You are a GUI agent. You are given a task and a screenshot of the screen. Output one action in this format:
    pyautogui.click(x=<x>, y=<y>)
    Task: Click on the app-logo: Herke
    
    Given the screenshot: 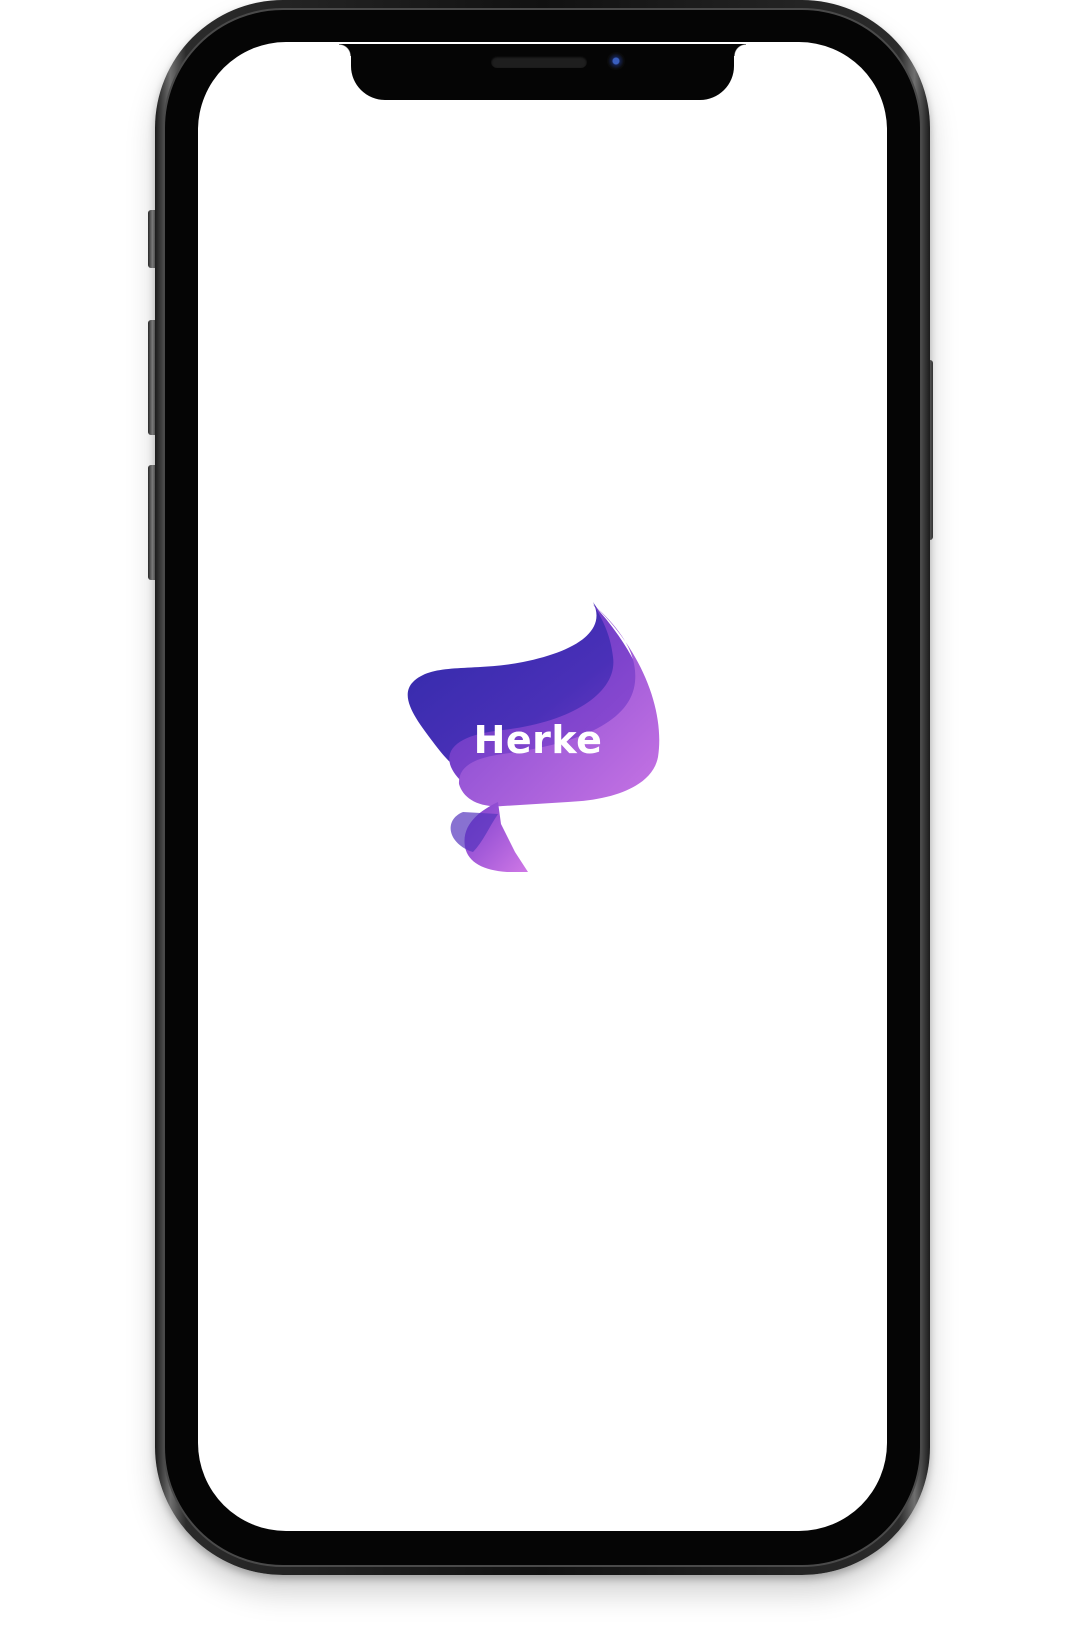 What is the action you would take?
    pyautogui.click(x=533, y=717)
    